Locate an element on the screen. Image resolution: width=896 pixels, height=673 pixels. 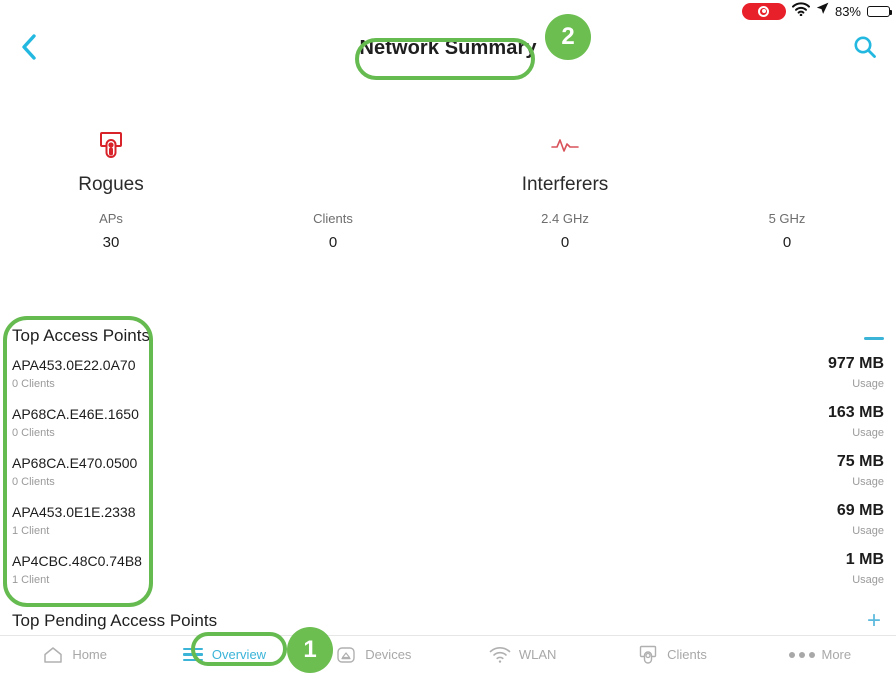
list-item: APA453.0E1E.2338 1 Client 69 MB Usage is located at coordinates (448, 525).